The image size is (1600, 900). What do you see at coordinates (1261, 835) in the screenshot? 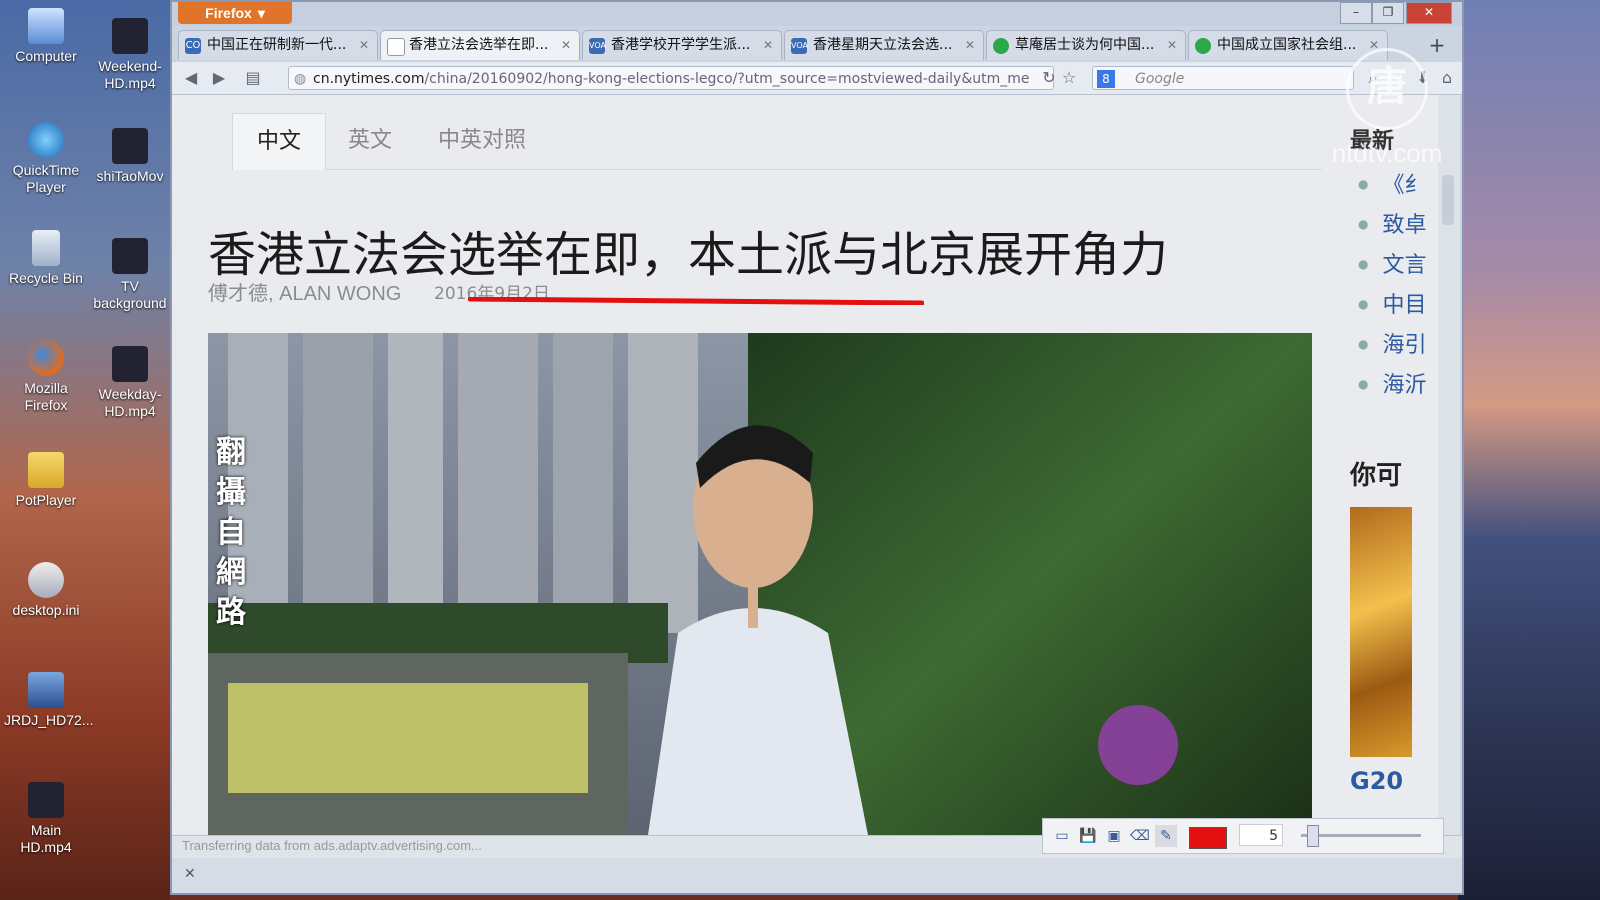
I see `pen-size-stepper: 5` at bounding box center [1261, 835].